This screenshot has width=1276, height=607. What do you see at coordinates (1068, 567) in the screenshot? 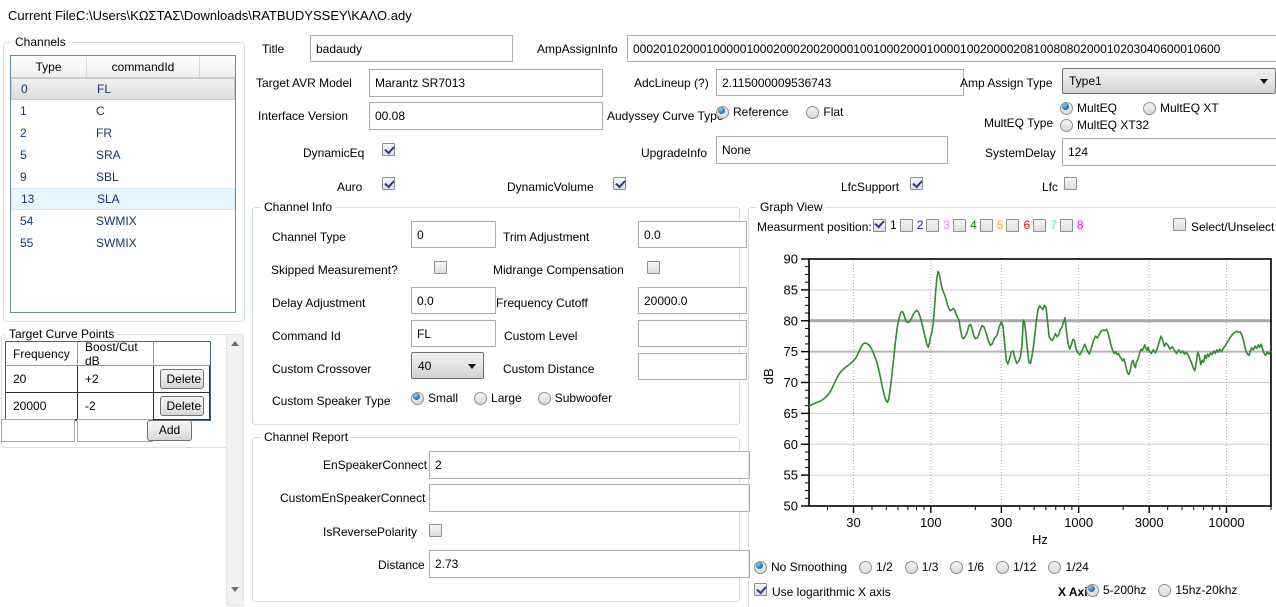
I see `smoothing-option: 1/24` at bounding box center [1068, 567].